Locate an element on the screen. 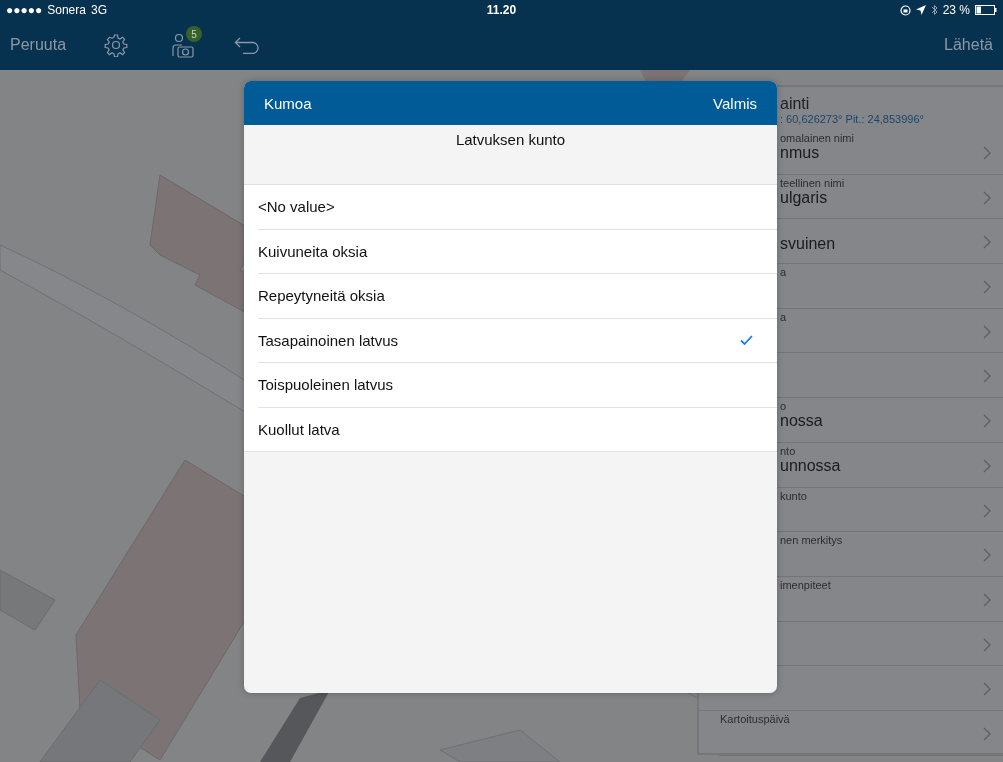 This screenshot has height=762, width=1003. row-label: omalainen nimi is located at coordinates (817, 138).